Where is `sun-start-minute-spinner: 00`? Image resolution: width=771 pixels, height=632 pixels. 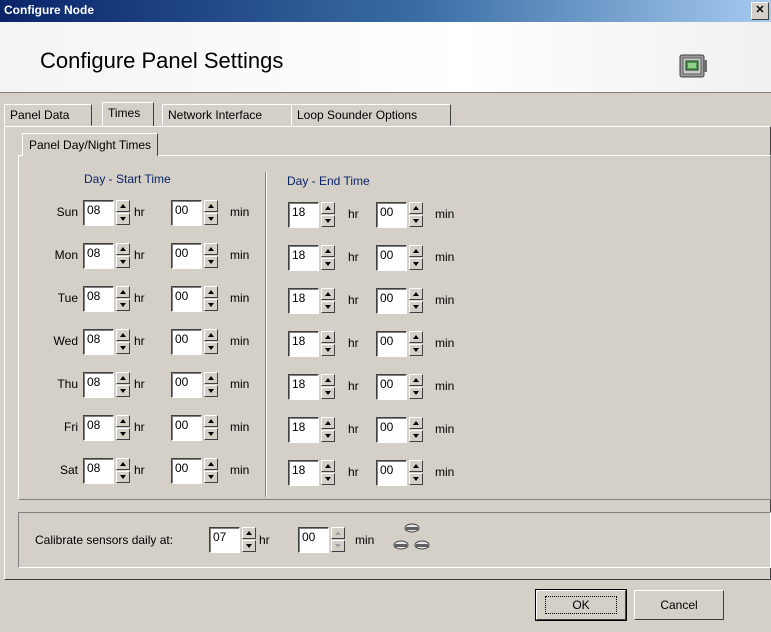 sun-start-minute-spinner: 00 is located at coordinates (195, 214).